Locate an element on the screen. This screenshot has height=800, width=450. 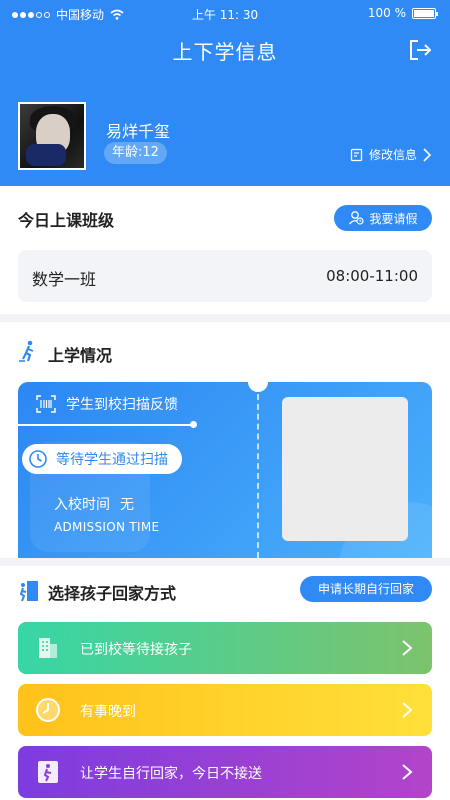
waiting-scan-label: 等待学生通过扫描 is located at coordinates (112, 460).